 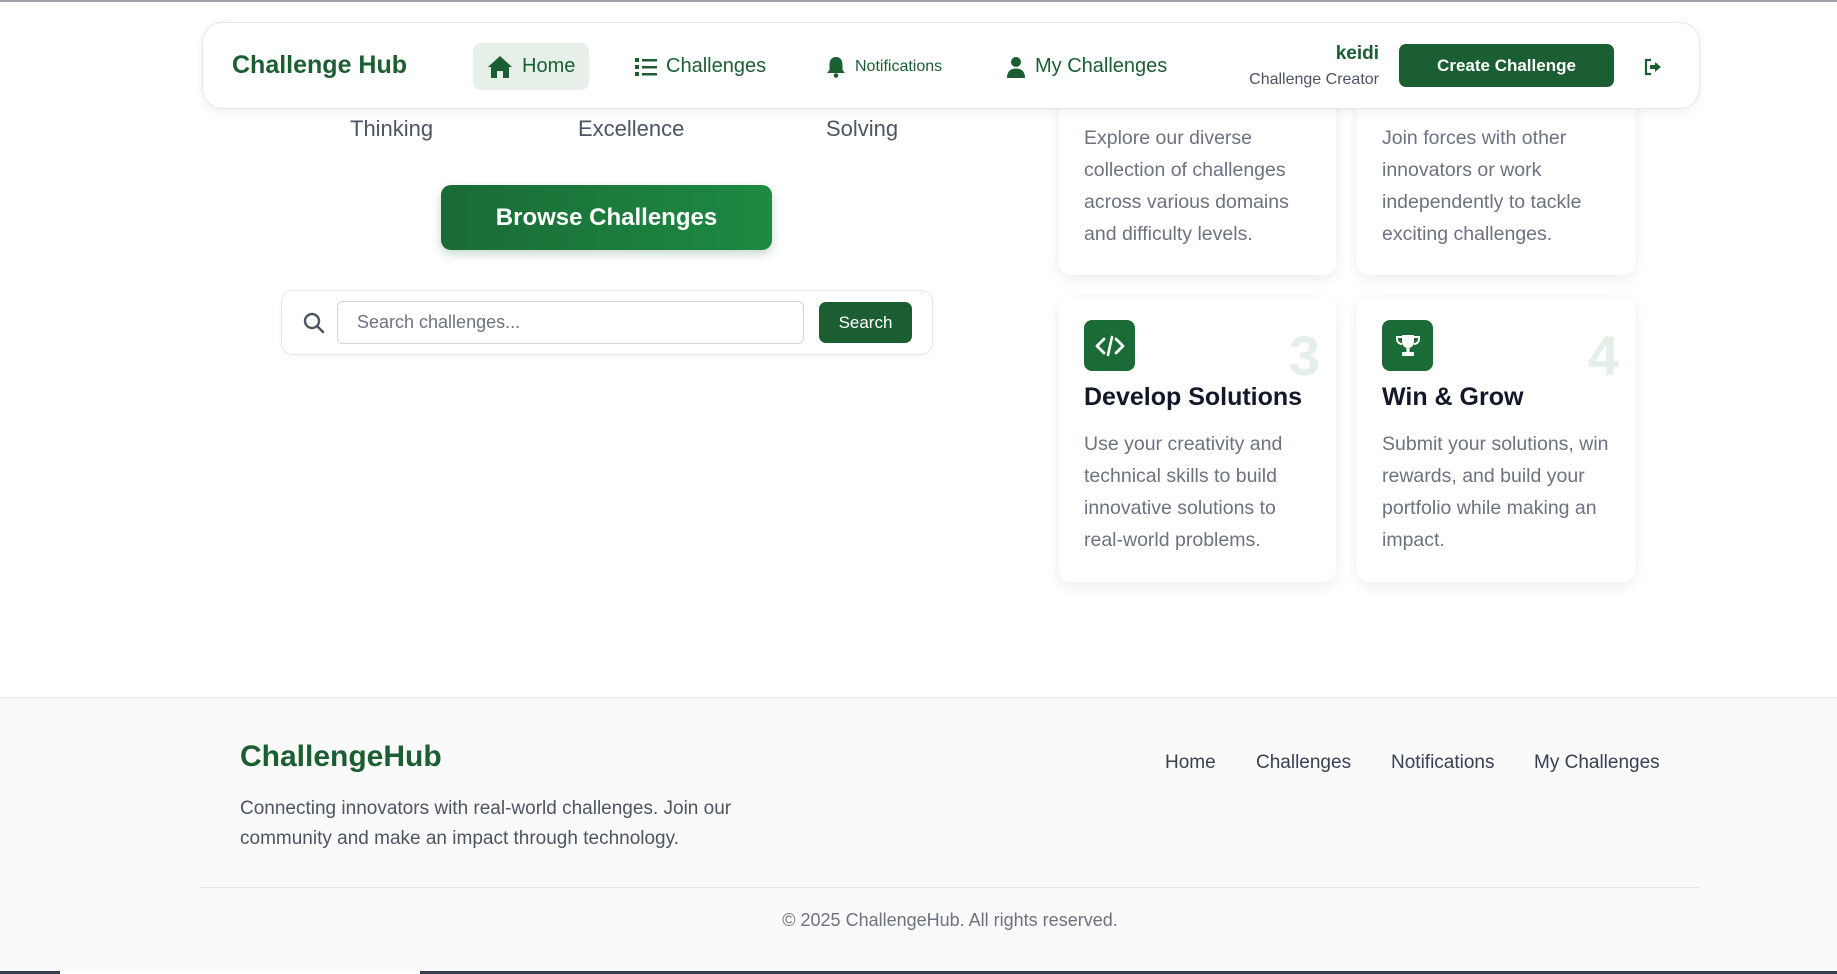 What do you see at coordinates (549, 66) in the screenshot?
I see `nav-label: Home` at bounding box center [549, 66].